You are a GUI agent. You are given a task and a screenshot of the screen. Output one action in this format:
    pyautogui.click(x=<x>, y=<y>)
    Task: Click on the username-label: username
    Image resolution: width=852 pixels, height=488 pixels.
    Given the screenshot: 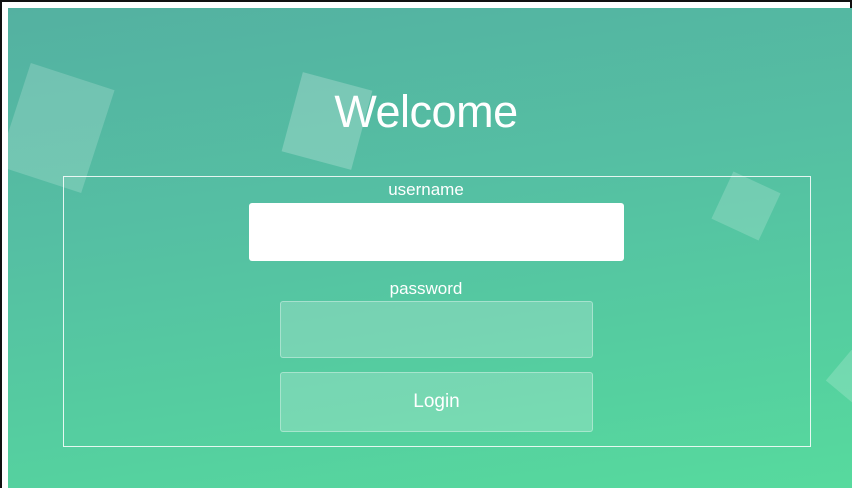 What is the action you would take?
    pyautogui.click(x=426, y=189)
    